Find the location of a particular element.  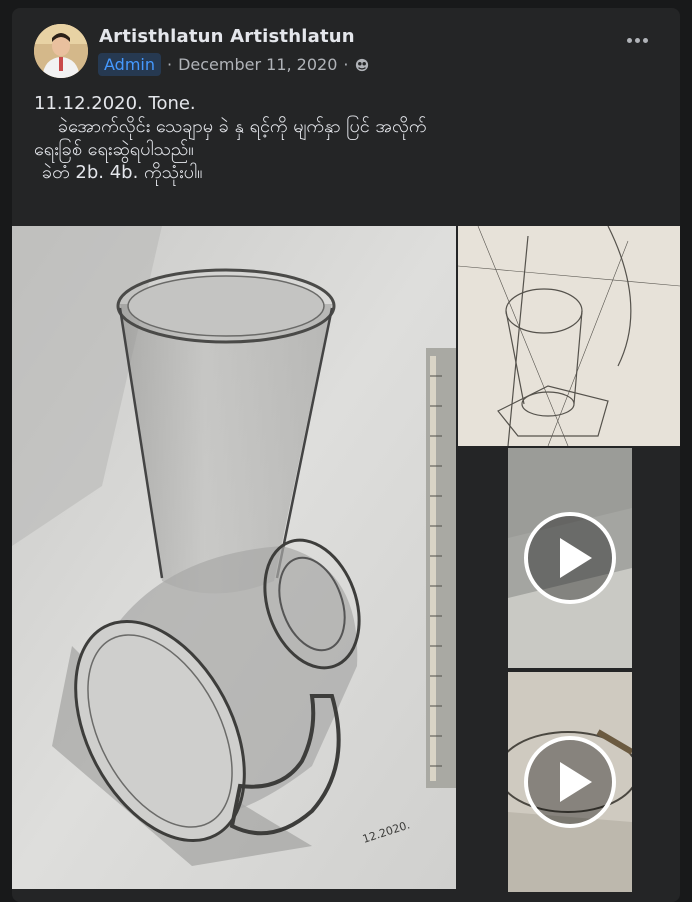

globe-icon is located at coordinates (362, 65).